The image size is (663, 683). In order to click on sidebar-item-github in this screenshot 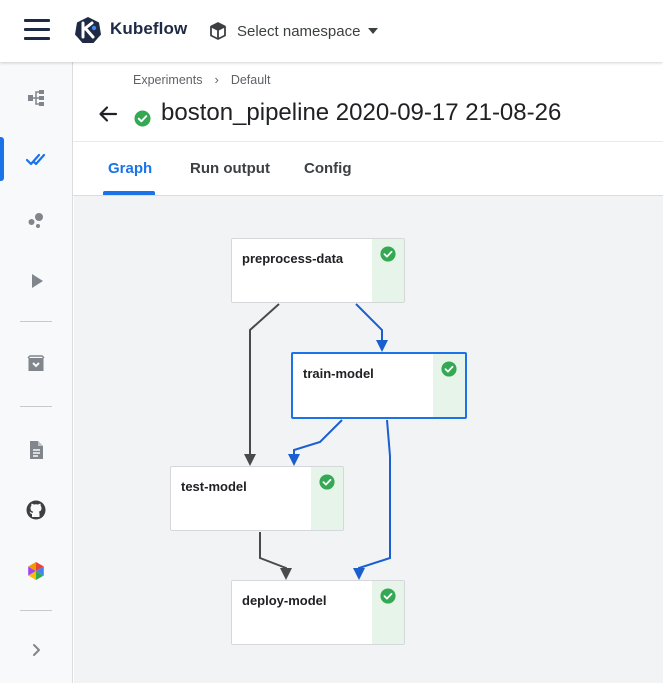, I will do `click(36, 510)`.